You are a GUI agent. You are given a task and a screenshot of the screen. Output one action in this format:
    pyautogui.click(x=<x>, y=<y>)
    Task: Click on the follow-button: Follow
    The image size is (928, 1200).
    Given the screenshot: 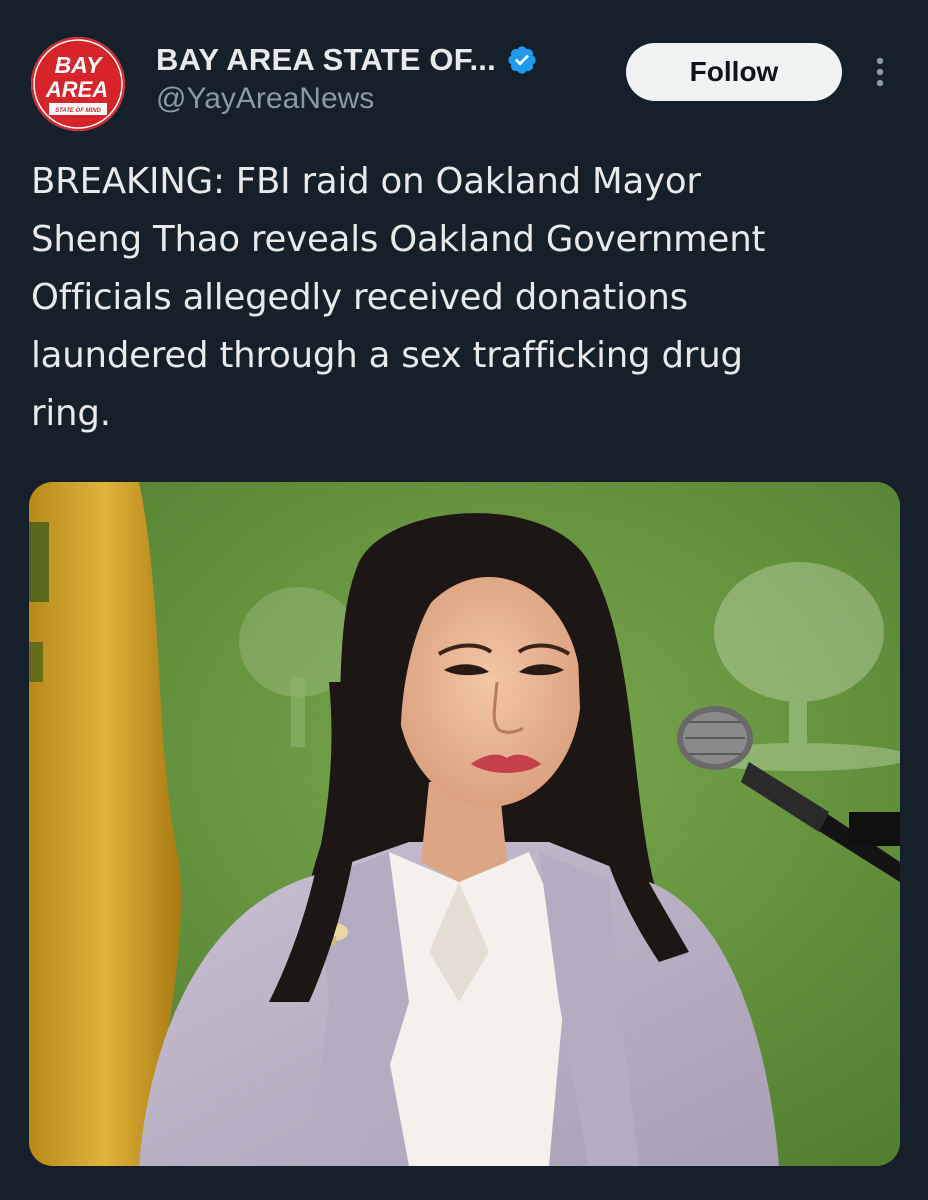 What is the action you would take?
    pyautogui.click(x=734, y=72)
    